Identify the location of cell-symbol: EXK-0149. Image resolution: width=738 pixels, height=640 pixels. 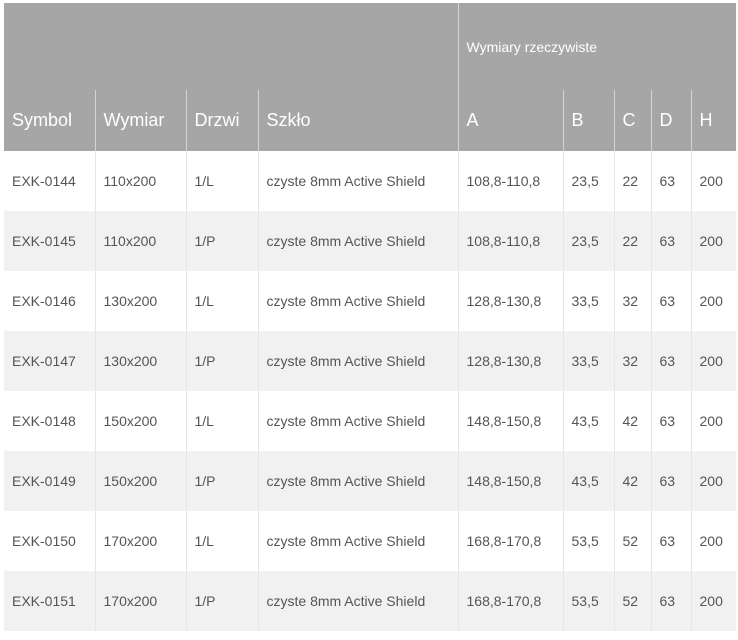
(49, 481).